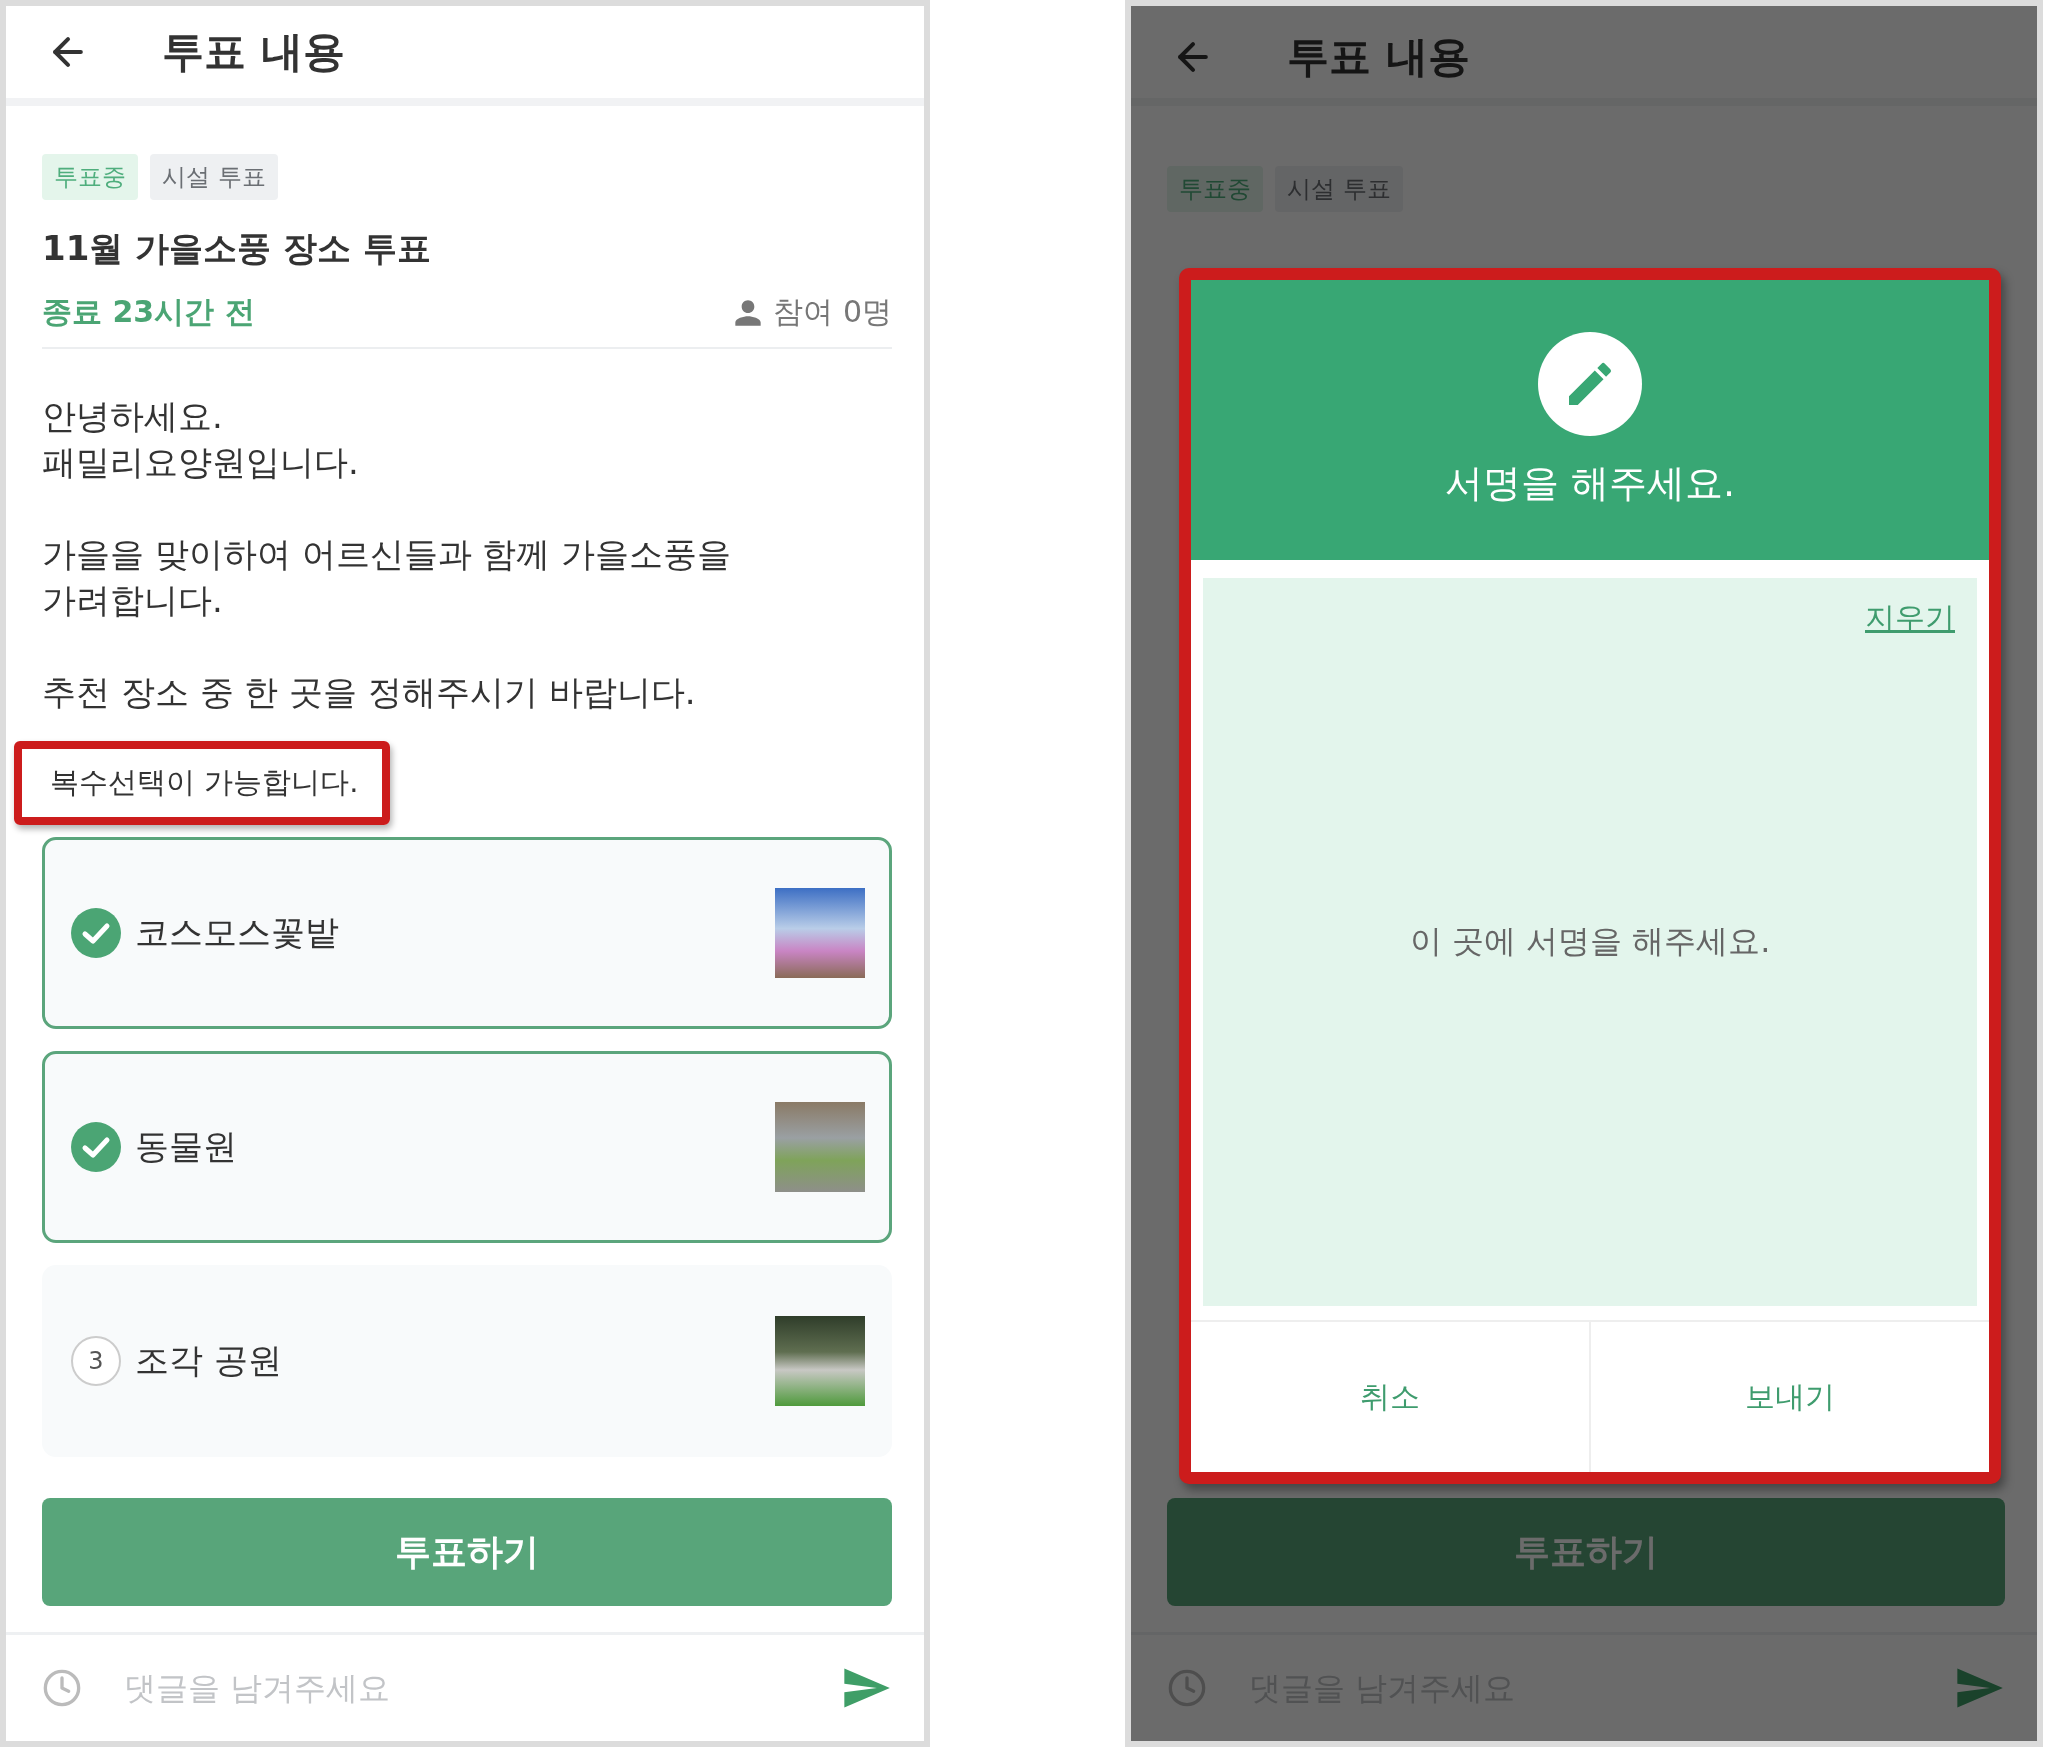 The width and height of the screenshot is (2048, 1747). I want to click on signature-hint: 이 곳에 서명을 해주세요., so click(1590, 941).